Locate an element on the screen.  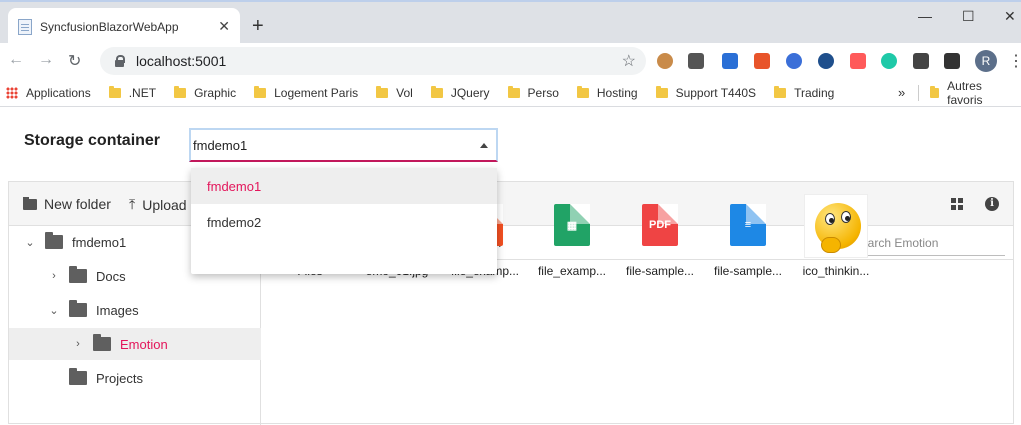
bookmark-other-favorites: Autres favoris is located at coordinates (966, 93).